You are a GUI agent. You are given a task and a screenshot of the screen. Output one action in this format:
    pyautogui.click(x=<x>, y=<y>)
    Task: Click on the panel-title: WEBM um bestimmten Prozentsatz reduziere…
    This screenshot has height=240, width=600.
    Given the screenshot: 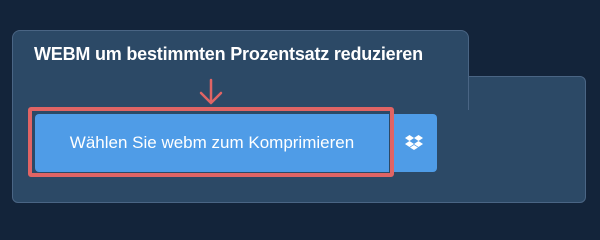 What is the action you would take?
    pyautogui.click(x=228, y=54)
    